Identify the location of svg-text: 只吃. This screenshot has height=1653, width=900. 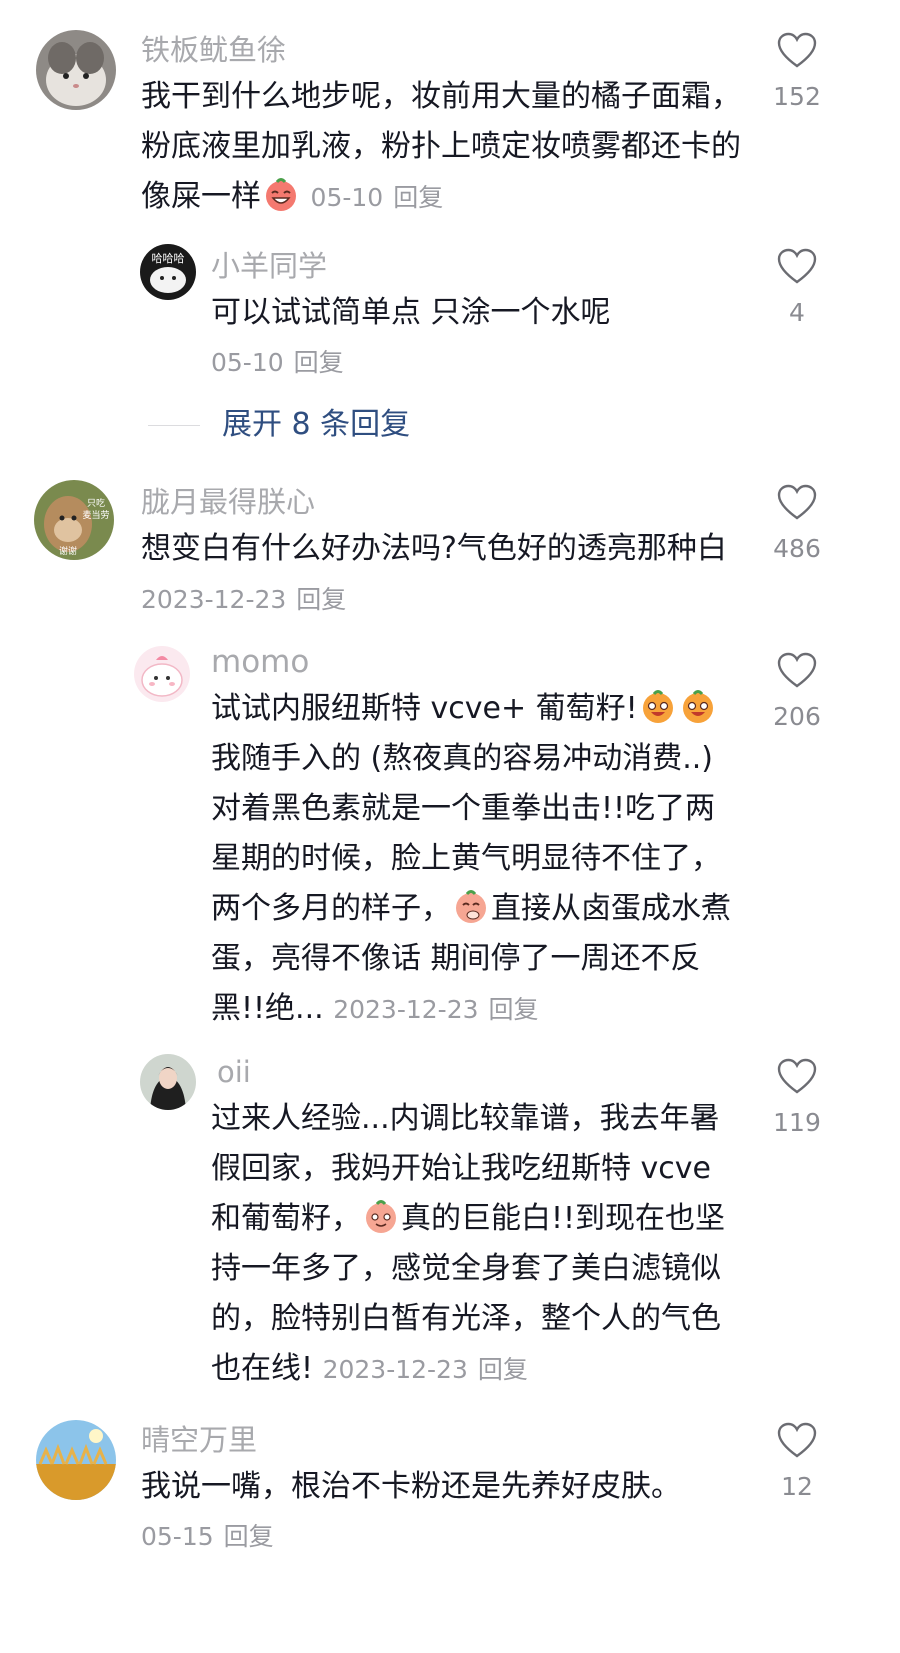
(96, 503).